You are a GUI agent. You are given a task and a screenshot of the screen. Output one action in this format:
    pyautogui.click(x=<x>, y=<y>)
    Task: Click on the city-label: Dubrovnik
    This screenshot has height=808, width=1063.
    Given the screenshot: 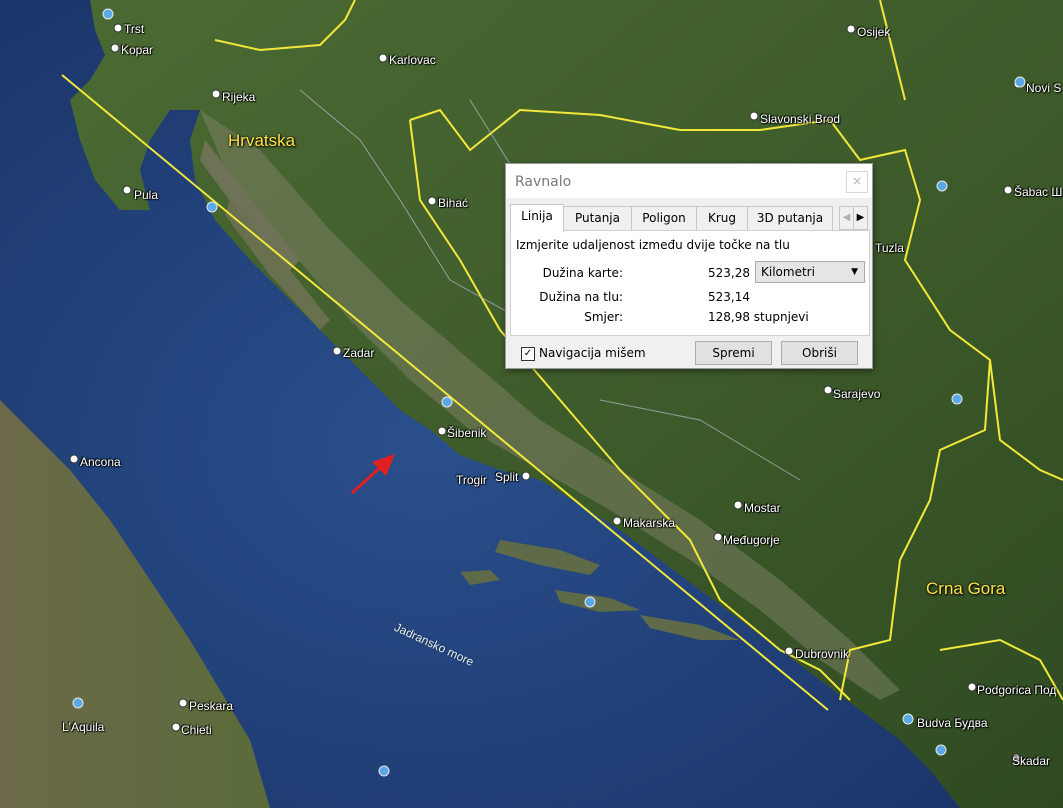 What is the action you would take?
    pyautogui.click(x=822, y=654)
    